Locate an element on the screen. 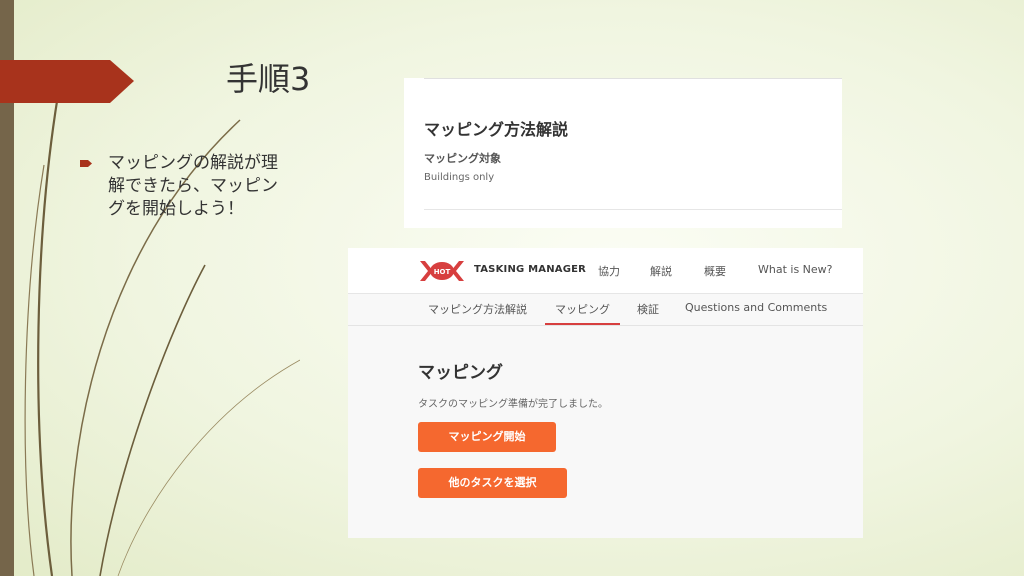 Image resolution: width=1024 pixels, height=576 pixels. tab-questions-comments: Questions and Comments is located at coordinates (756, 307).